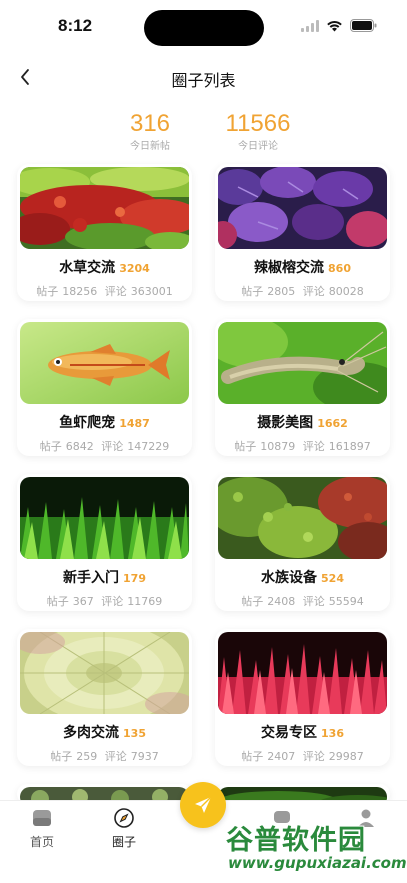 The height and width of the screenshot is (883, 407). I want to click on circle-count: 524, so click(332, 578).